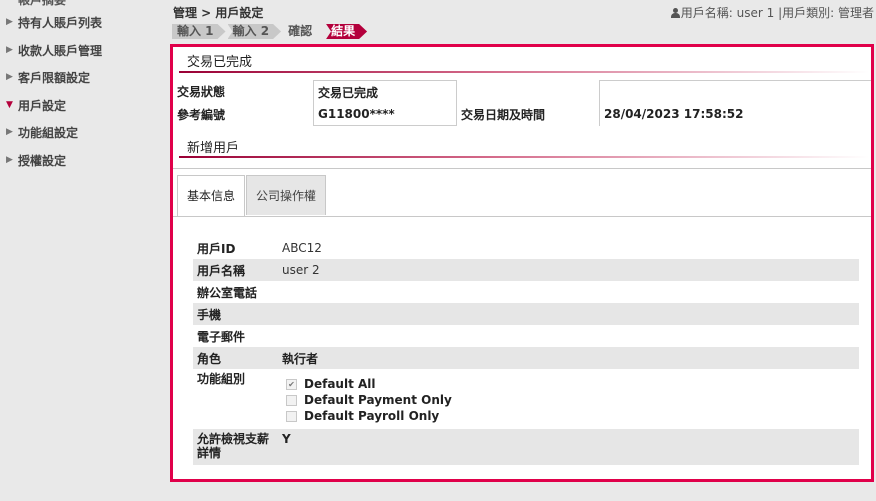 The image size is (876, 501). Describe the element at coordinates (60, 22) in the screenshot. I see `sidebar-item-label: 持有人賬戶列表` at that location.